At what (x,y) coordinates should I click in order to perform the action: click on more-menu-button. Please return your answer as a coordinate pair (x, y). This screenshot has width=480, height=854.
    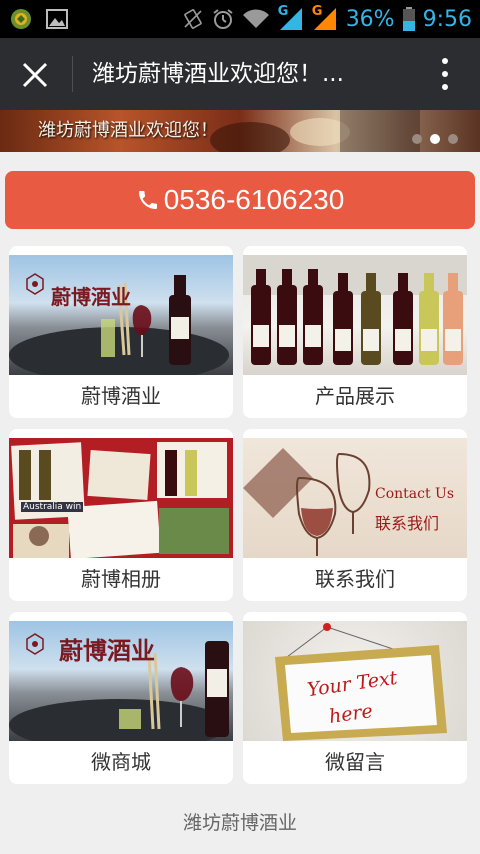
    Looking at the image, I should click on (445, 74).